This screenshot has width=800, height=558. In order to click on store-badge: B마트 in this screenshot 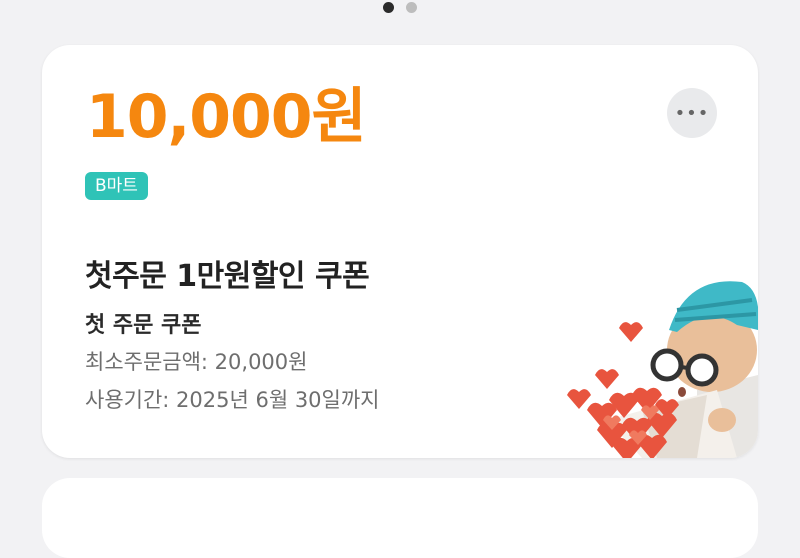, I will do `click(116, 186)`.